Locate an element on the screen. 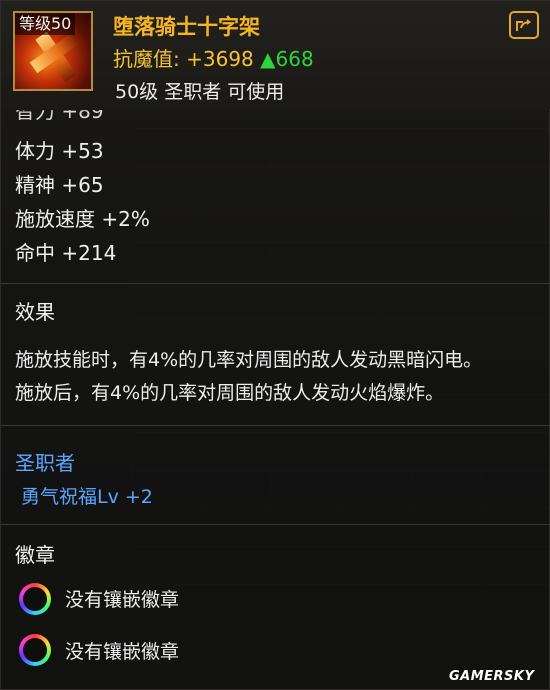 Image resolution: width=550 pixels, height=690 pixels. effect-line-1: 施放技能时，有4%的几率对周围的敌人发动黑暗闪电。 is located at coordinates (249, 360).